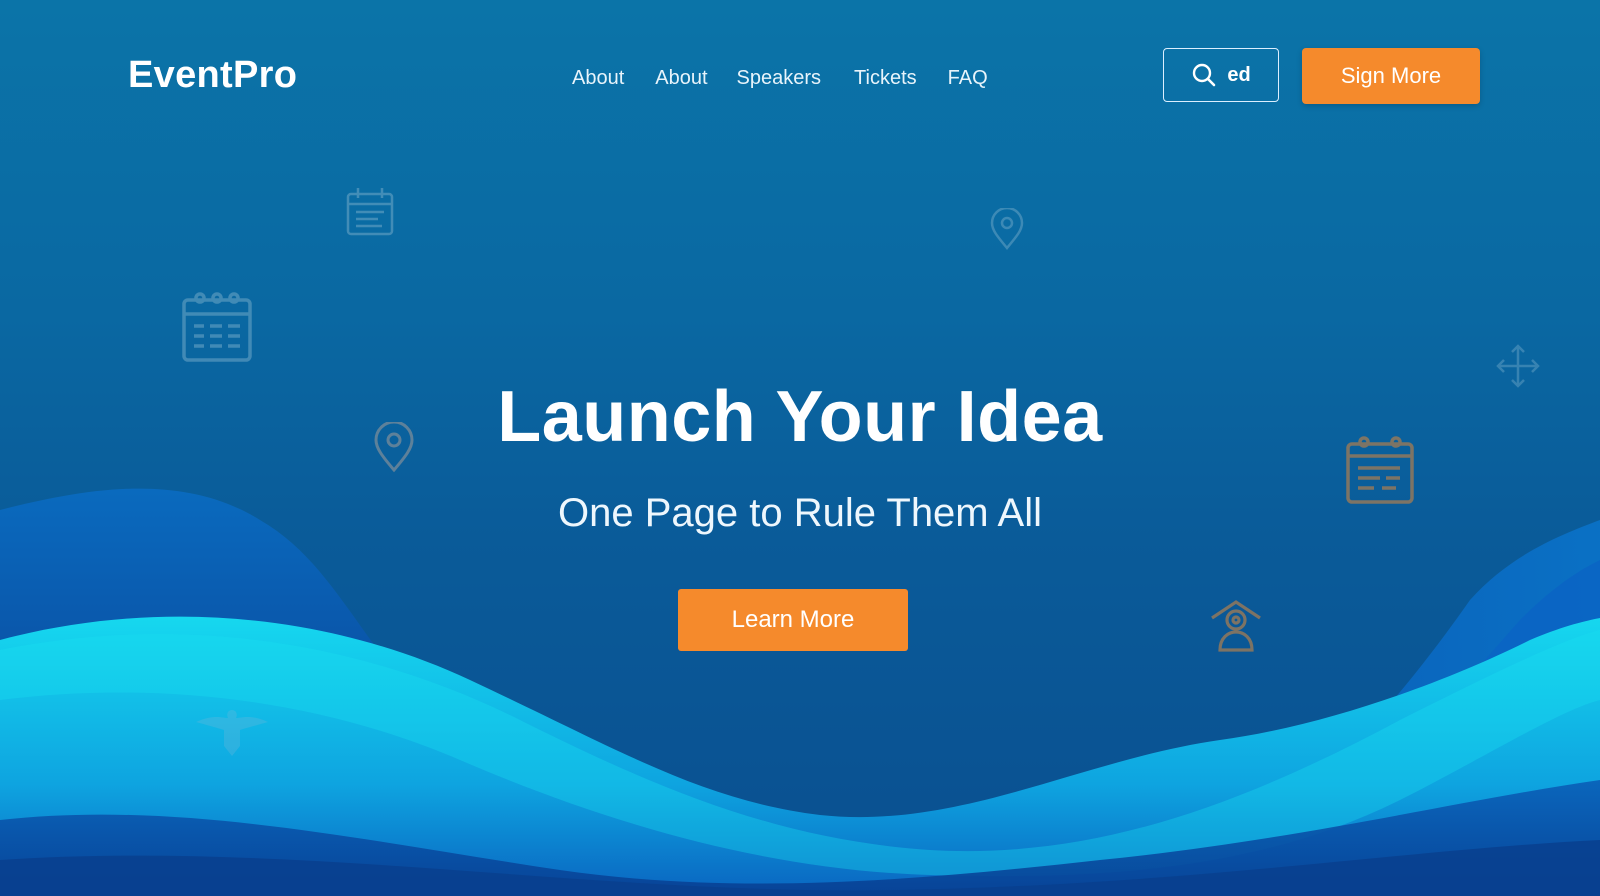 This screenshot has width=1600, height=896. What do you see at coordinates (1391, 76) in the screenshot?
I see `sign-in-button: Sign More` at bounding box center [1391, 76].